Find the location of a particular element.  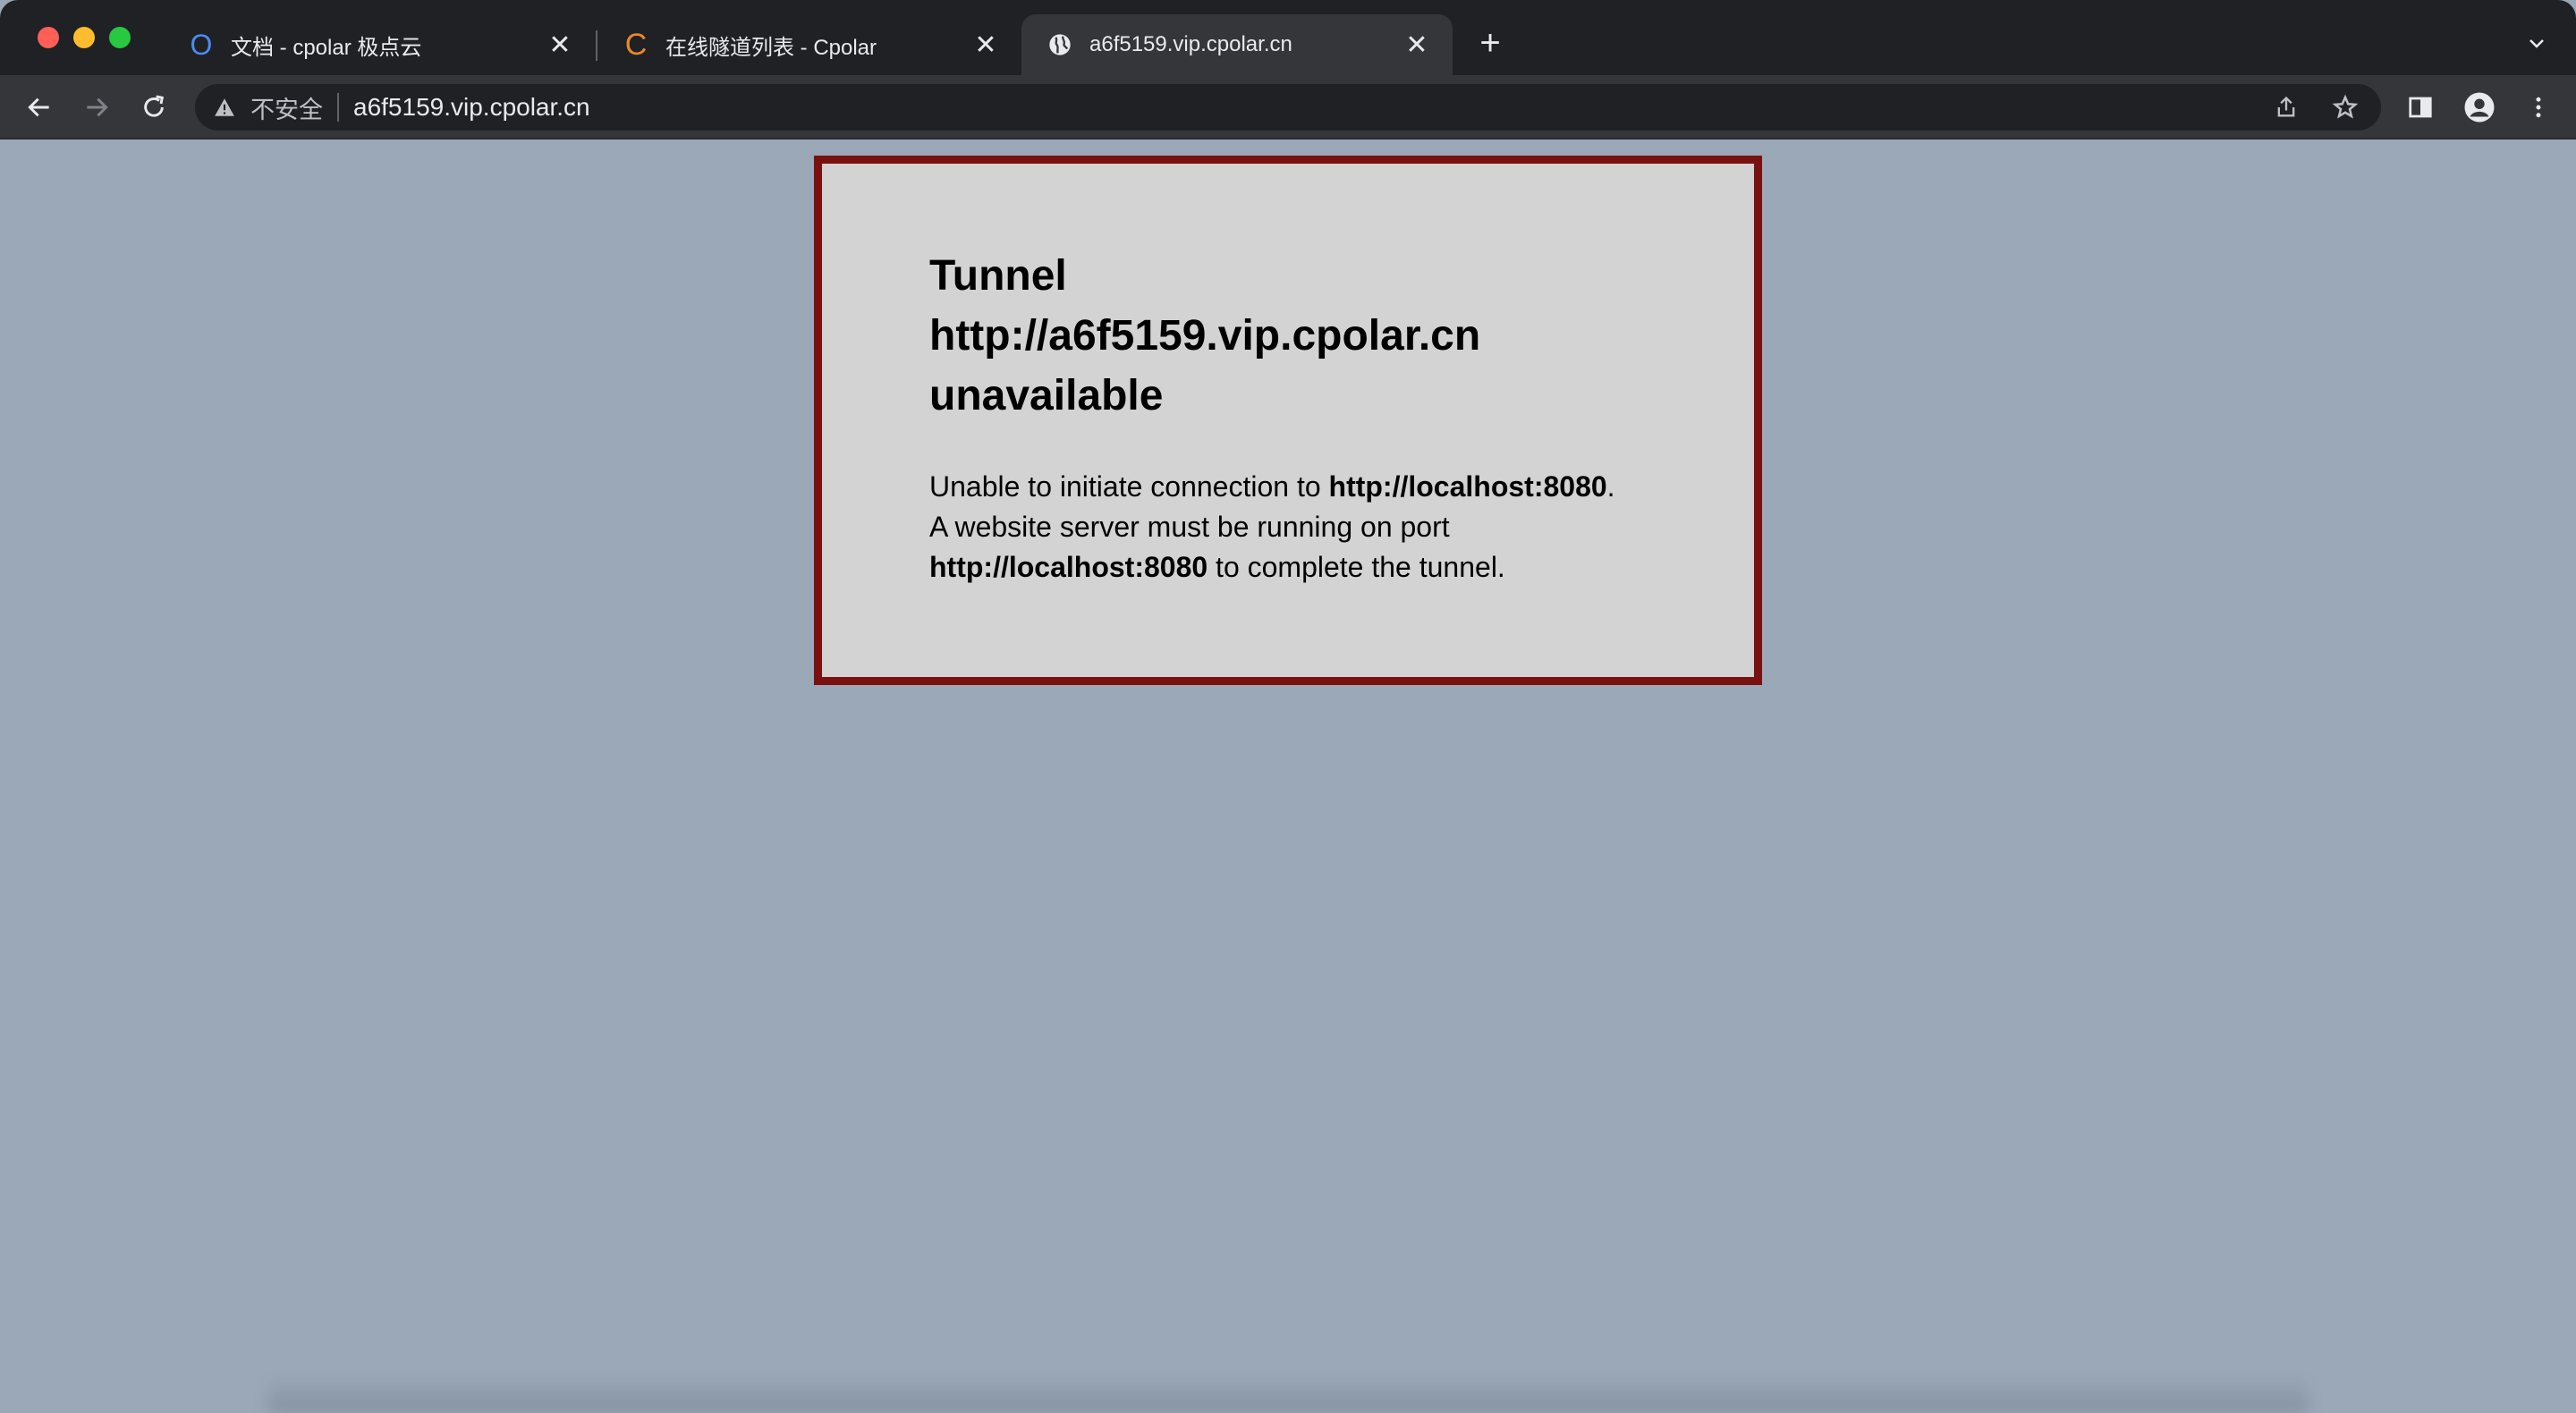

back-arrow-icon is located at coordinates (38, 107).